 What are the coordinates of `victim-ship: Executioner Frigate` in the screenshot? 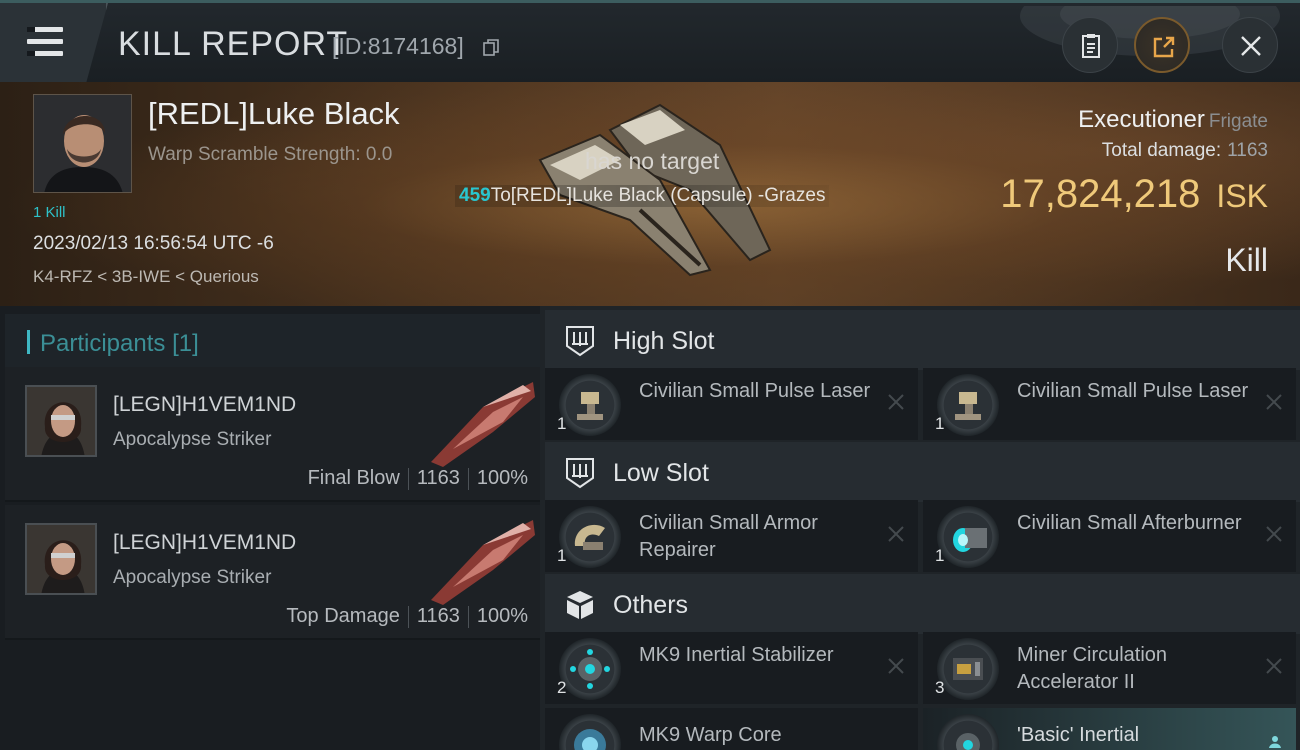 It's located at (1173, 120).